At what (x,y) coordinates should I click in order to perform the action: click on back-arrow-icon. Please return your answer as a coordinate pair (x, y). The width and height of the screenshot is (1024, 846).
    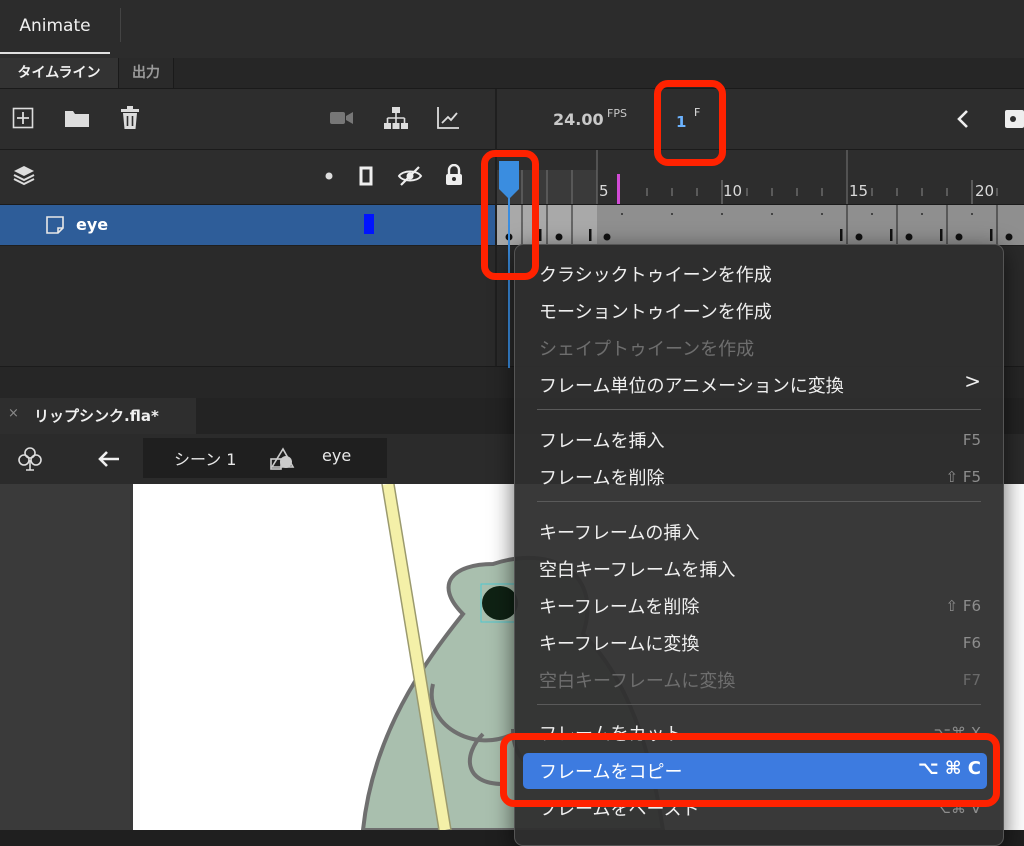
    Looking at the image, I should click on (109, 459).